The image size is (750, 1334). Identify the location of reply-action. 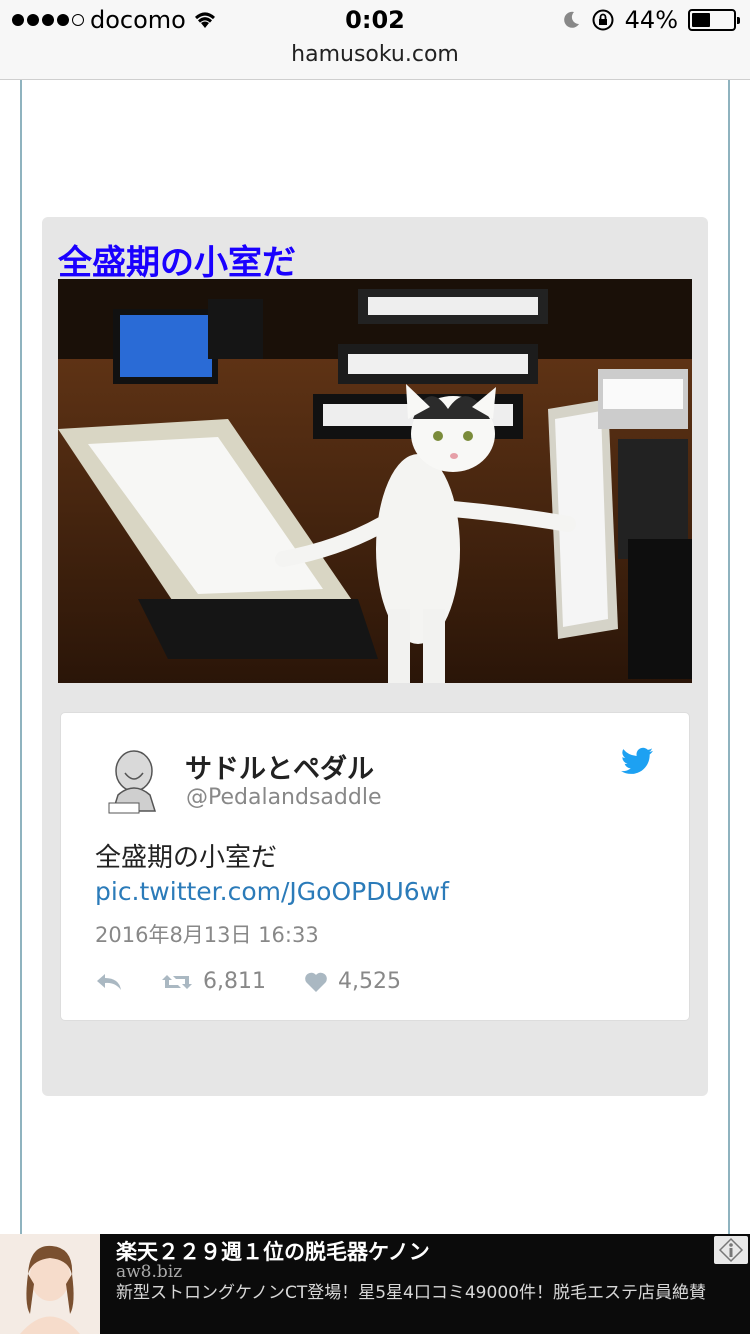
(109, 982).